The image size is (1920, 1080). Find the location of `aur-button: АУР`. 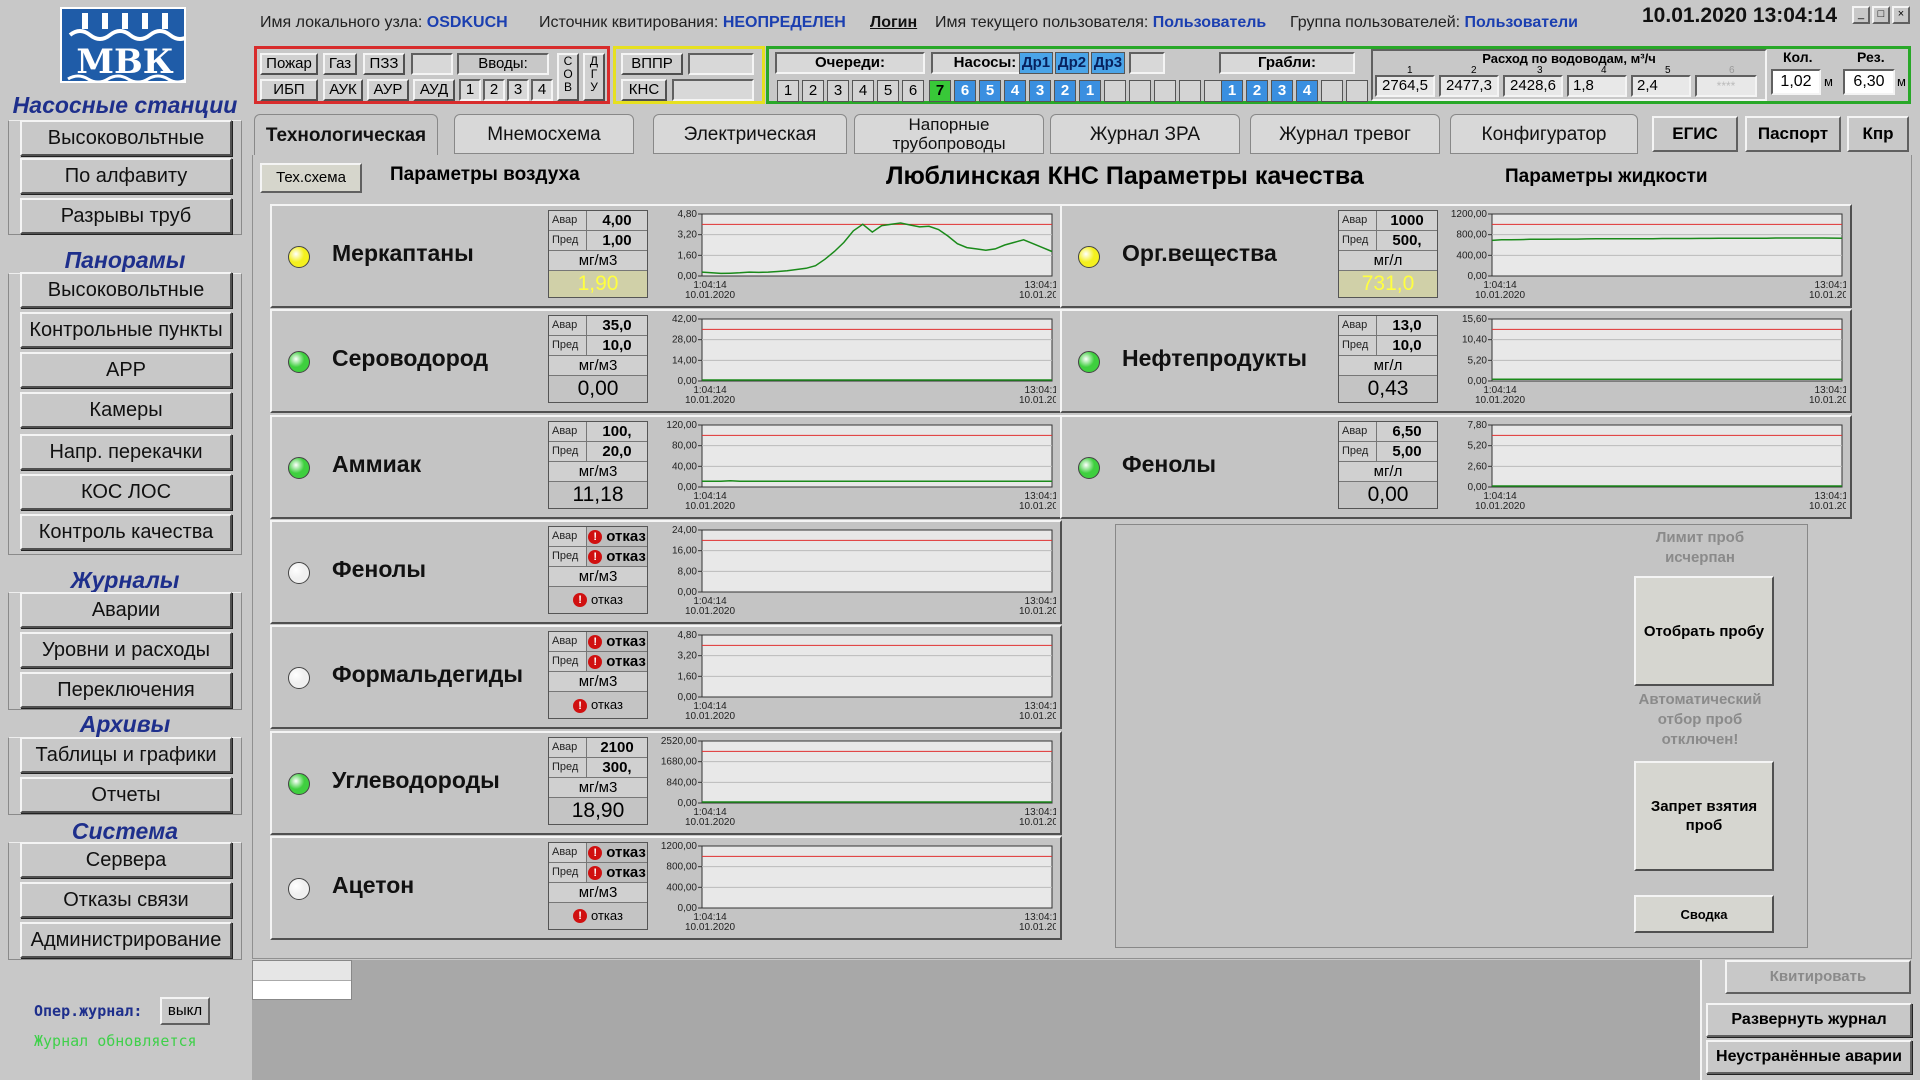

aur-button: АУР is located at coordinates (388, 90).